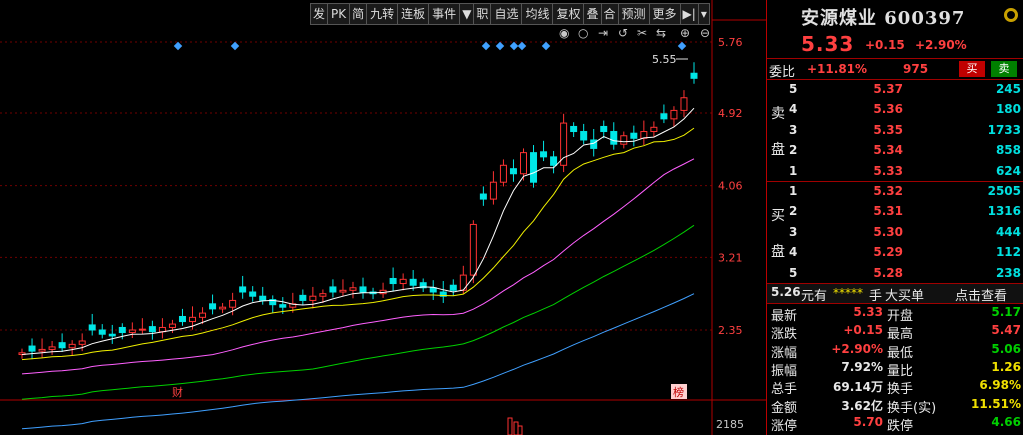  What do you see at coordinates (610, 14) in the screenshot?
I see `toolbar-combine-button: 合` at bounding box center [610, 14].